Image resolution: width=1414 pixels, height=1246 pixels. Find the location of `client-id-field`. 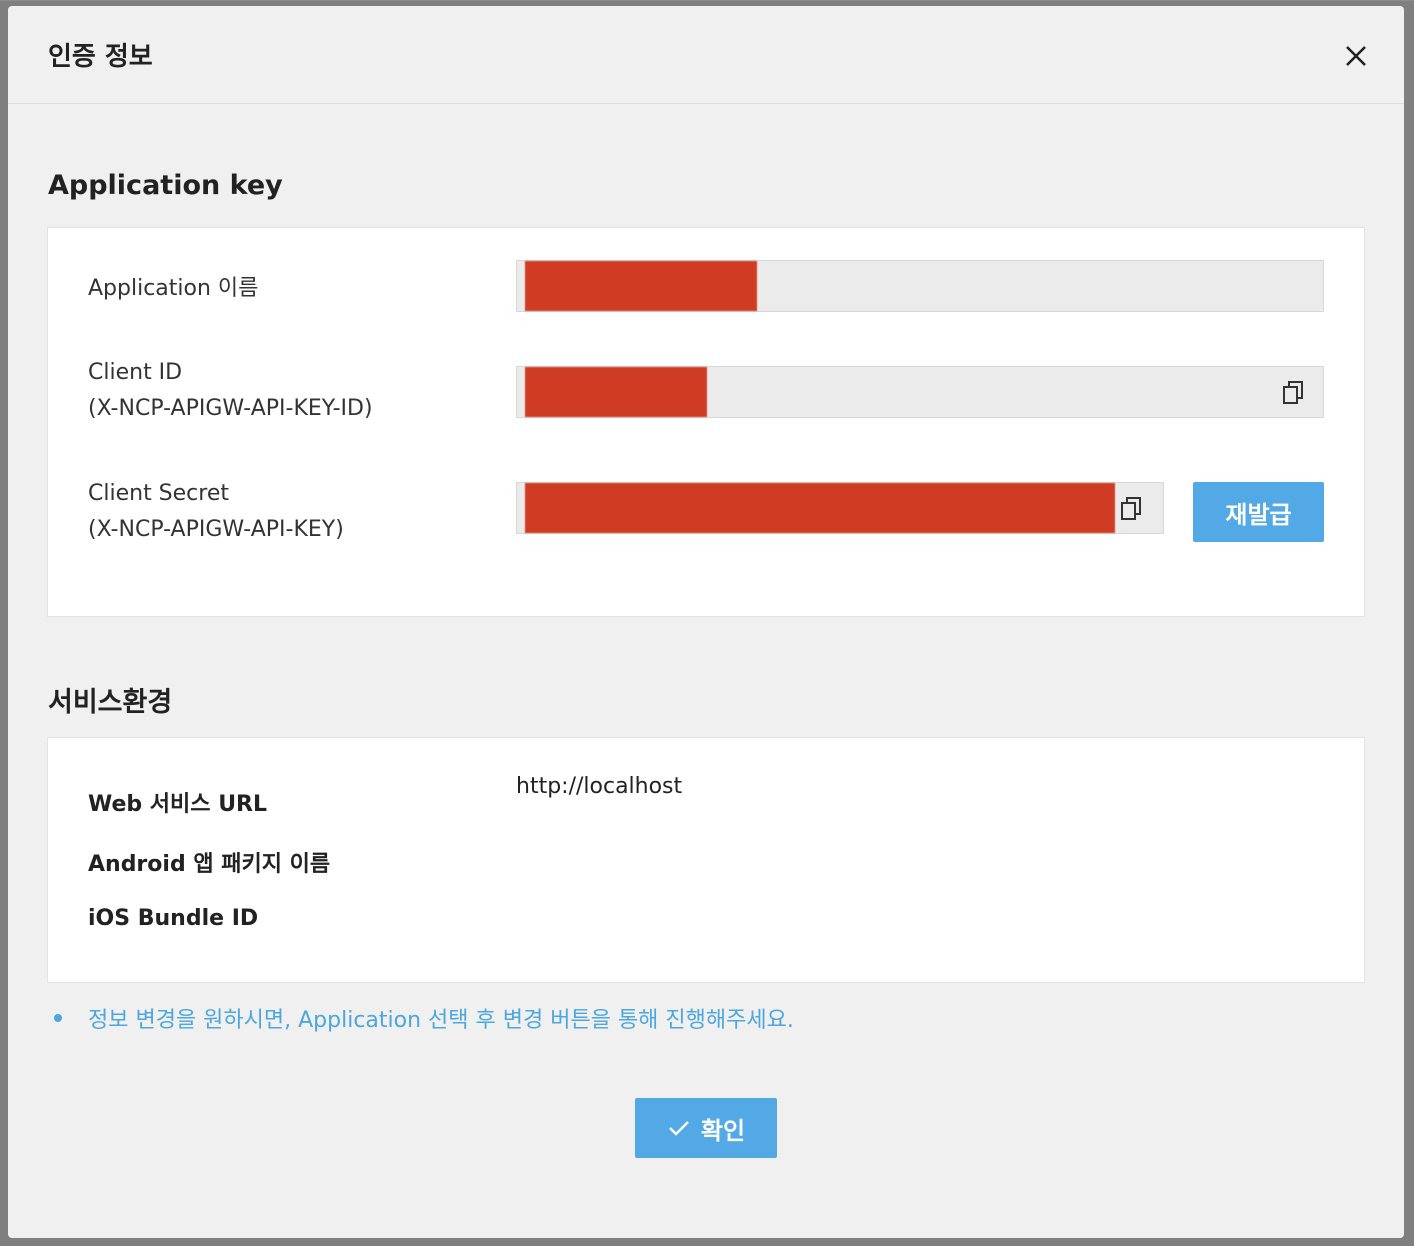

client-id-field is located at coordinates (920, 392).